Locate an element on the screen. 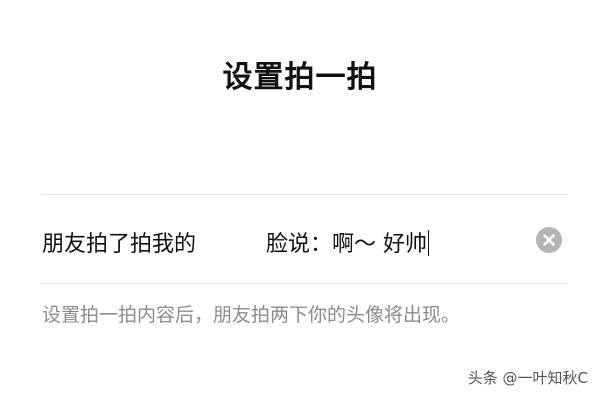 This screenshot has width=600, height=400. close-icon is located at coordinates (549, 240).